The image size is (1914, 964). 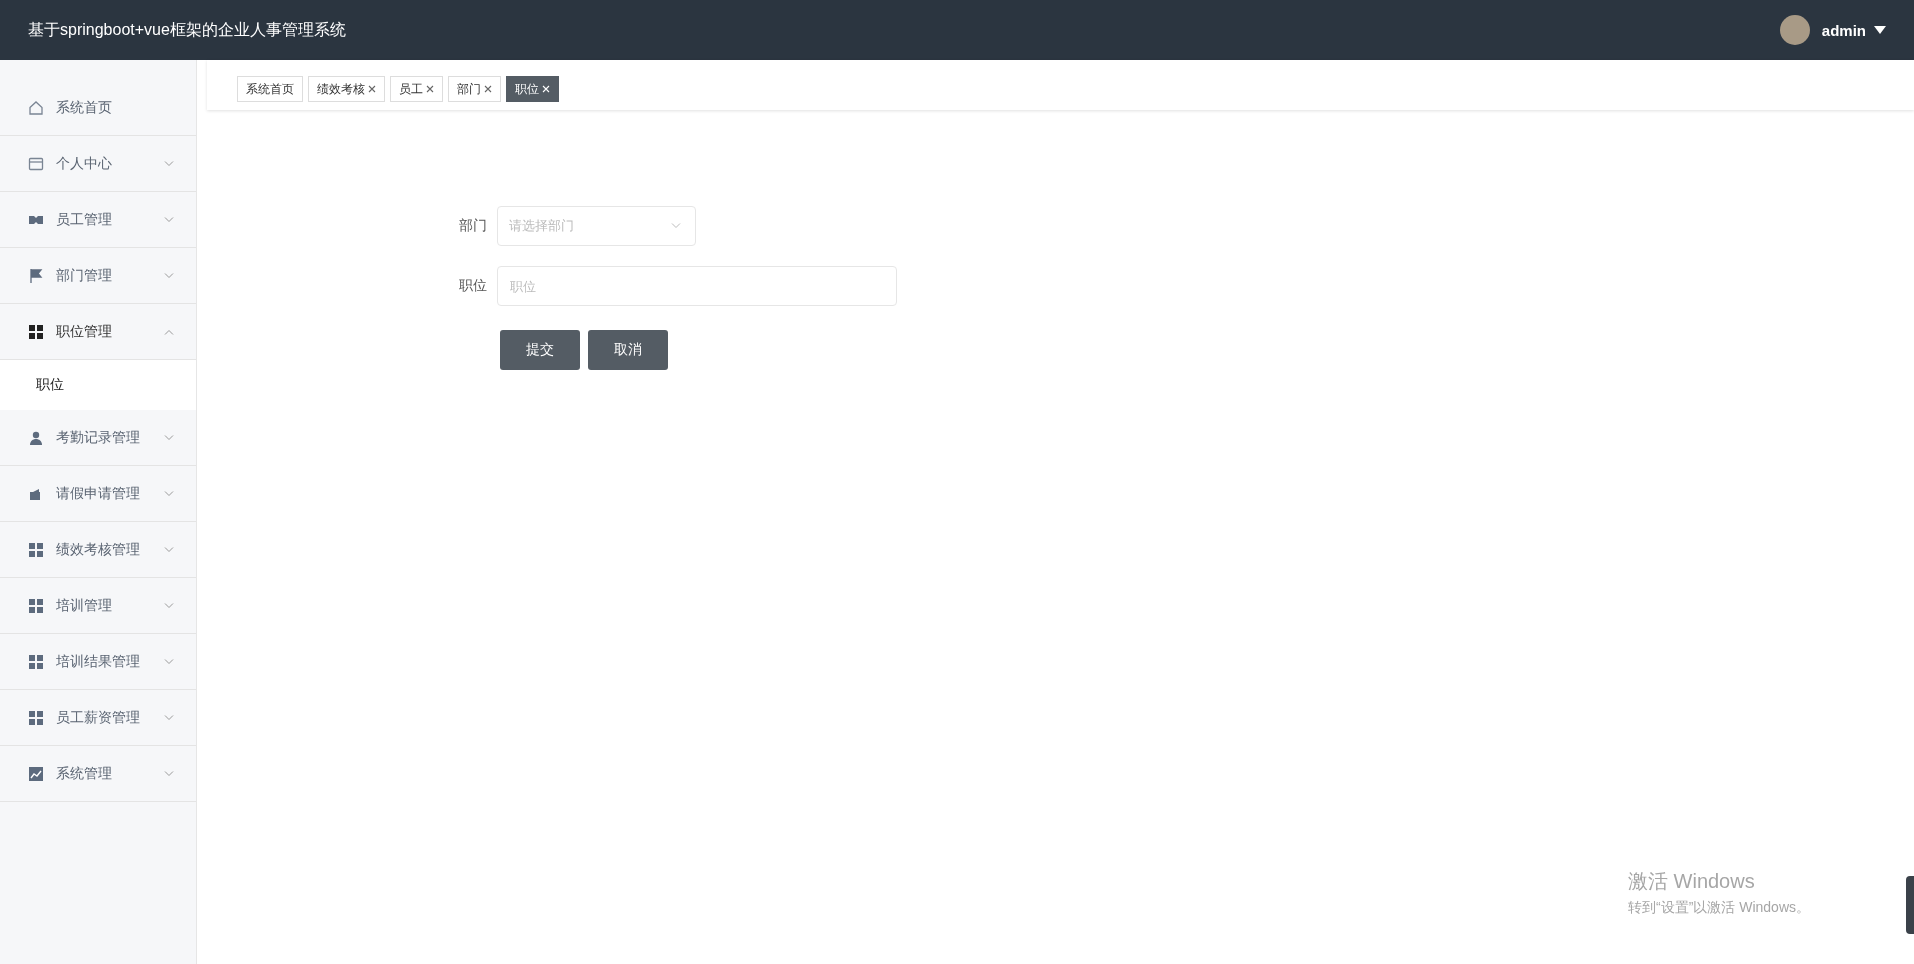 I want to click on tab: 系统首页, so click(x=270, y=89).